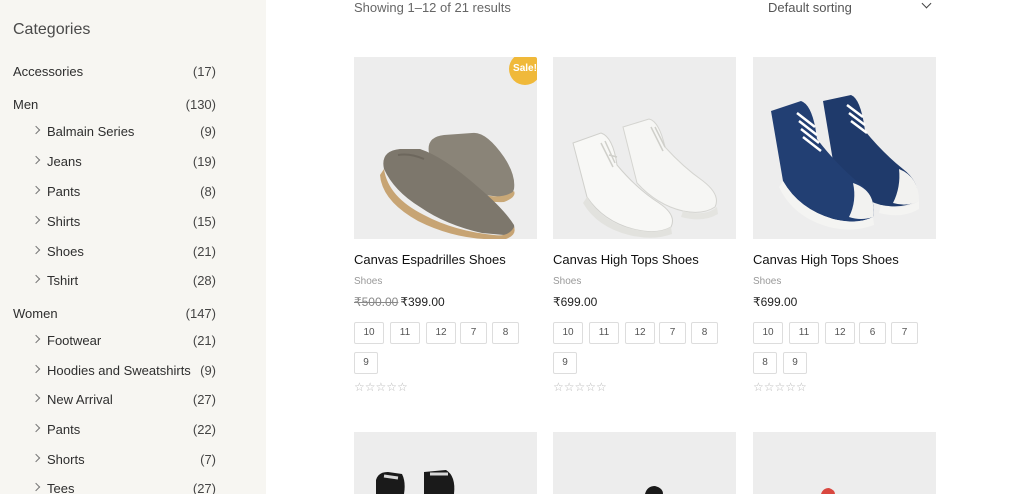 Image resolution: width=1024 pixels, height=494 pixels. Describe the element at coordinates (133, 162) in the screenshot. I see `category-jeans: Jeans (19)` at that location.